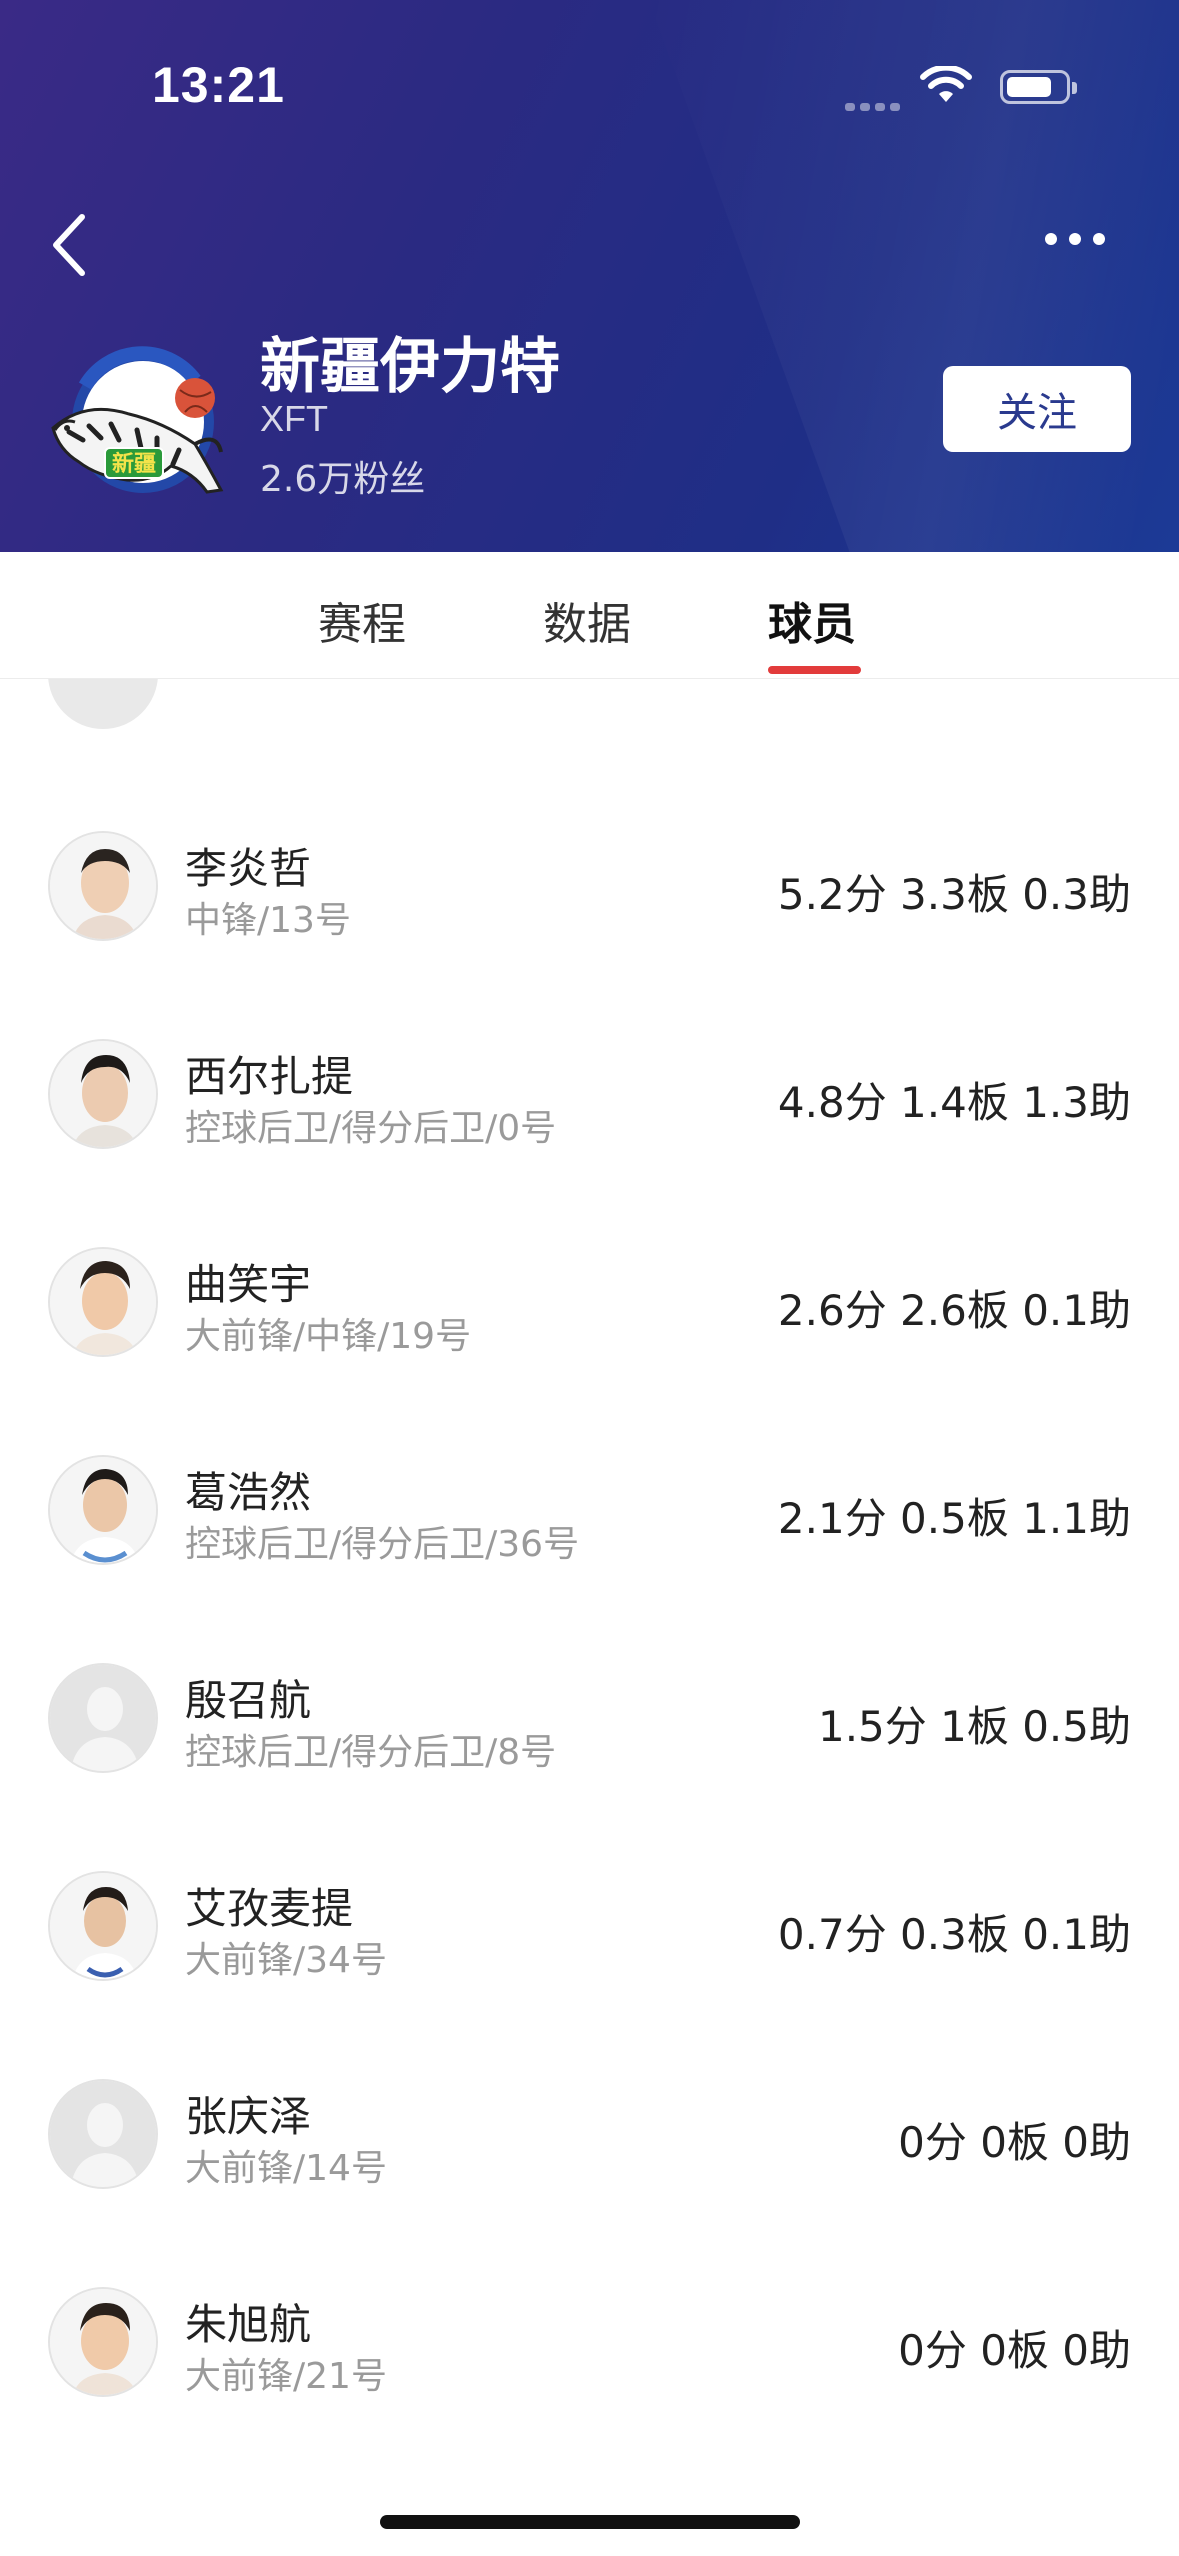  I want to click on chevron-left-icon, so click(69, 245).